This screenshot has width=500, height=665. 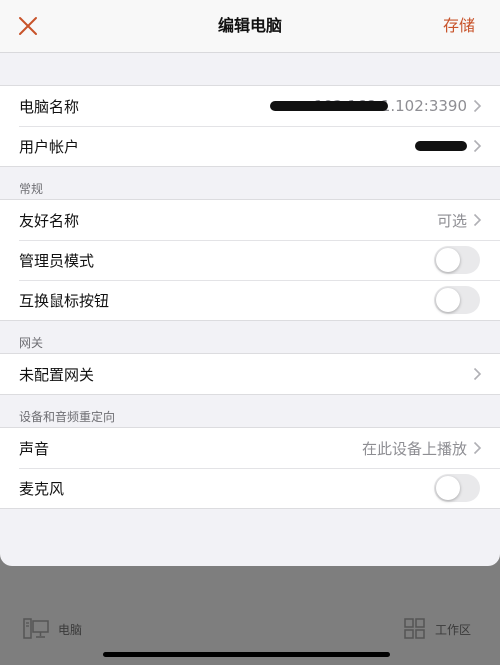 What do you see at coordinates (250, 106) in the screenshot?
I see `pc-name-row: 电脑名称 192.168.1.102:3390` at bounding box center [250, 106].